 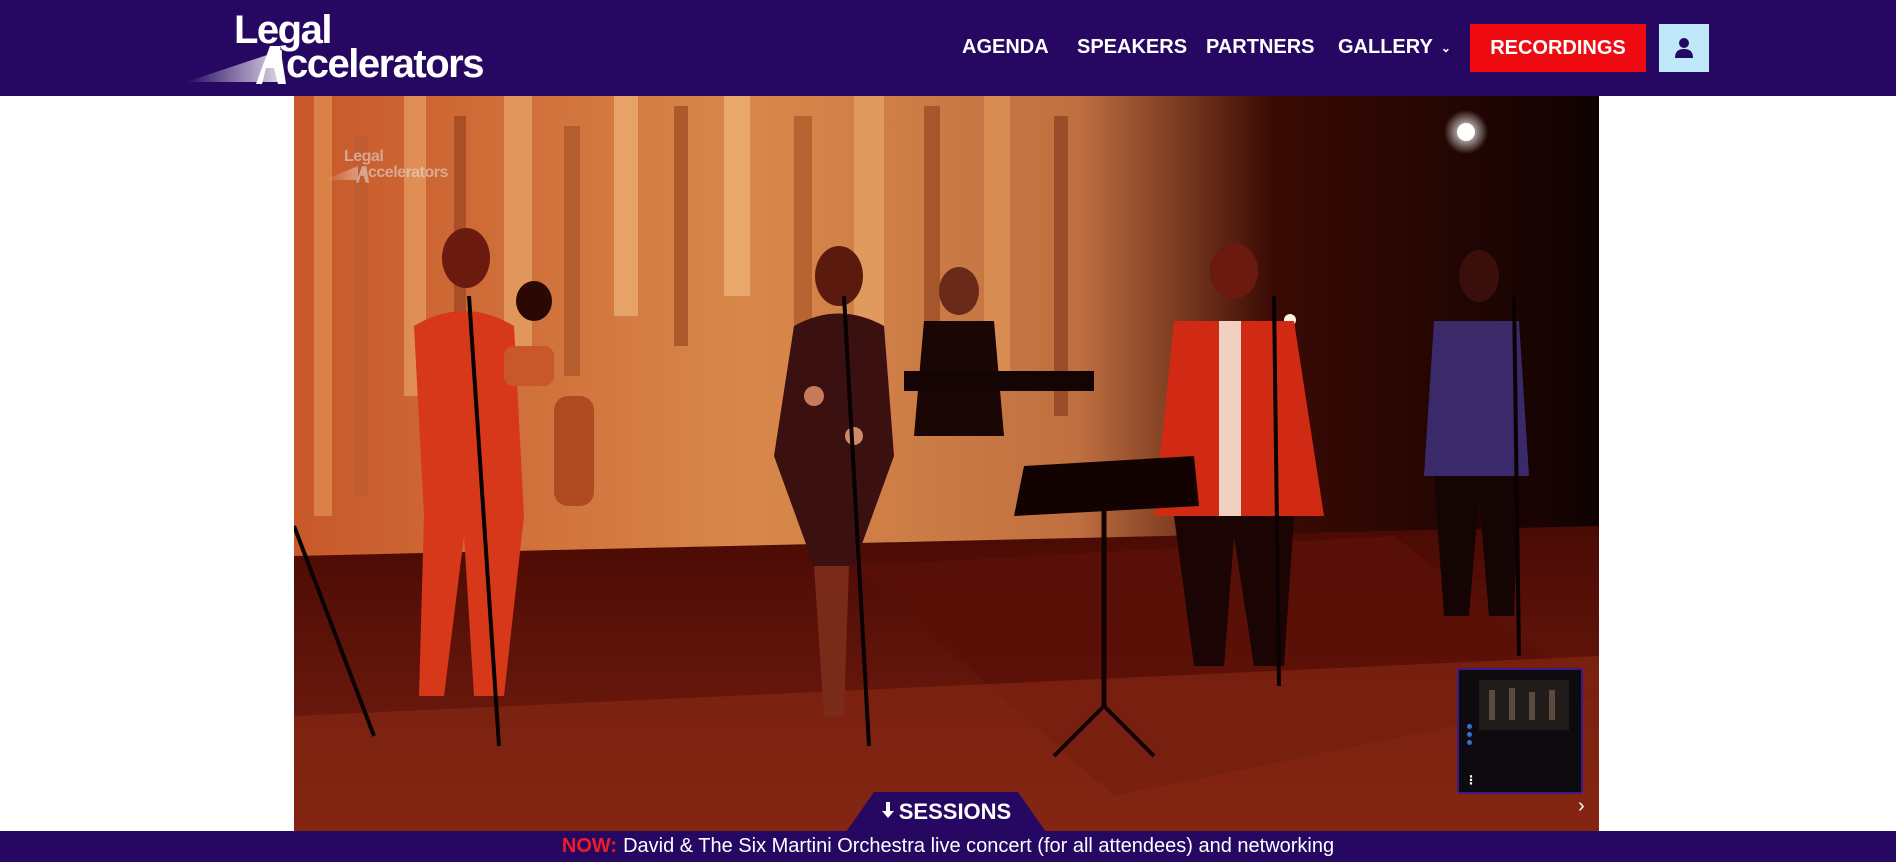 I want to click on watermark-a-glyph, so click(x=362, y=174).